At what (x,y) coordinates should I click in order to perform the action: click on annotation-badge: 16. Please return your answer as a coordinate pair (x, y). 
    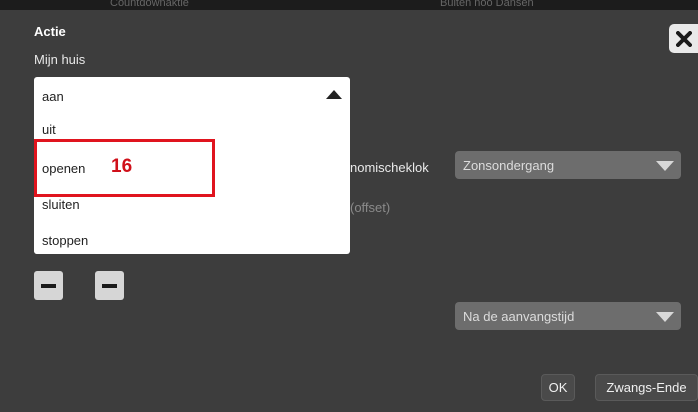
    Looking at the image, I should click on (122, 166).